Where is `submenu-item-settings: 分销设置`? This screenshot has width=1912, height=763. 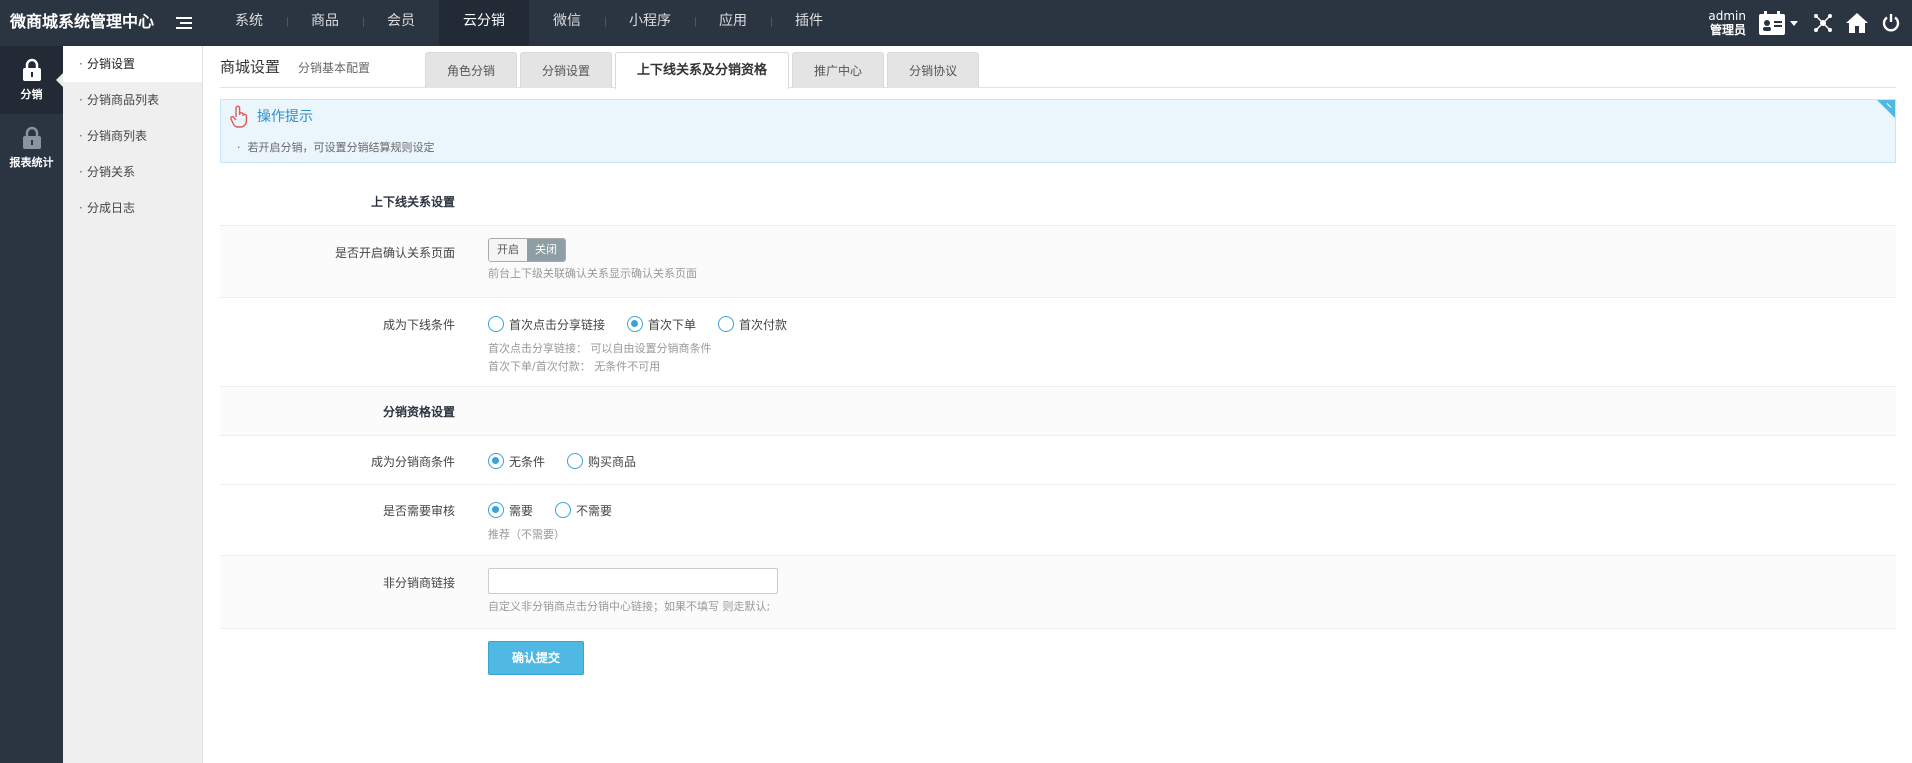
submenu-item-settings: 分销设置 is located at coordinates (132, 64).